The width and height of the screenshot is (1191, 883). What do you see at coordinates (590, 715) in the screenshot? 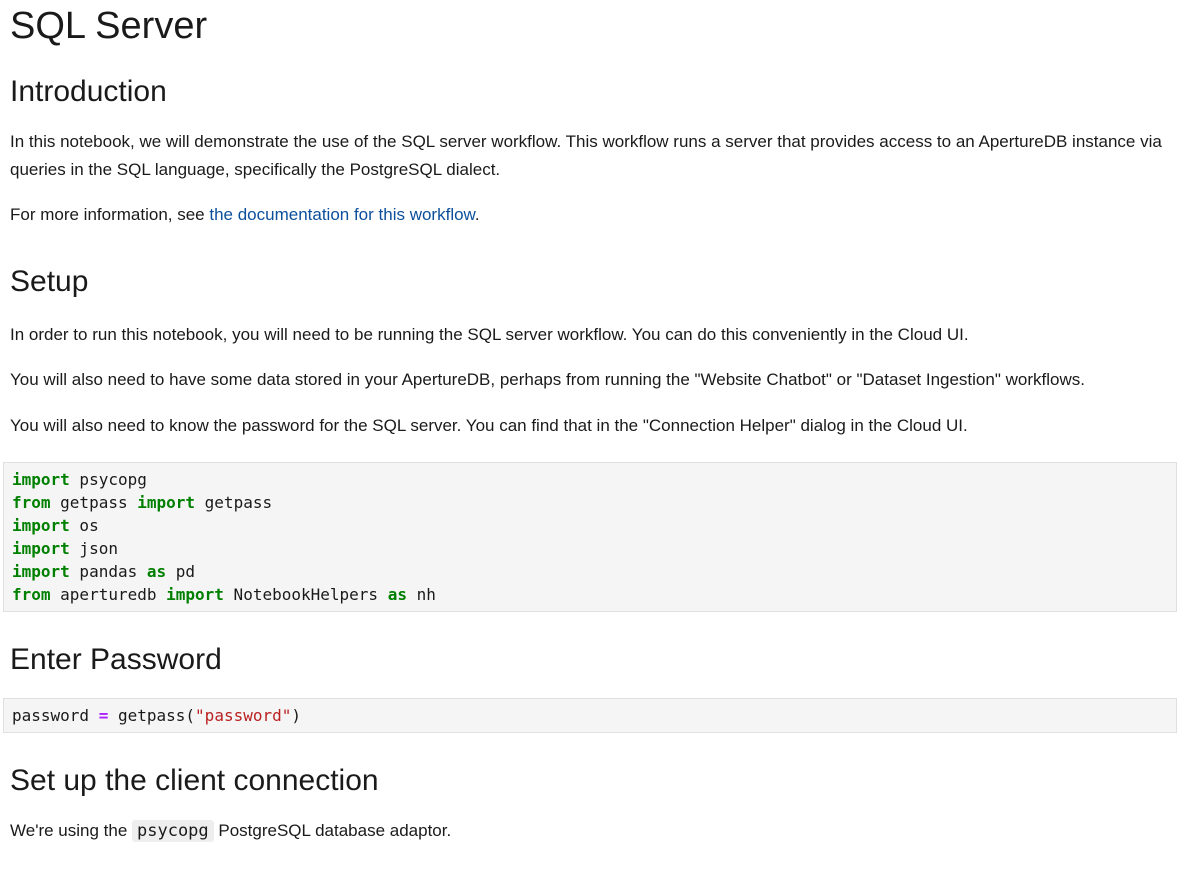
I see `password-code-cell: password = getpass("password")` at bounding box center [590, 715].